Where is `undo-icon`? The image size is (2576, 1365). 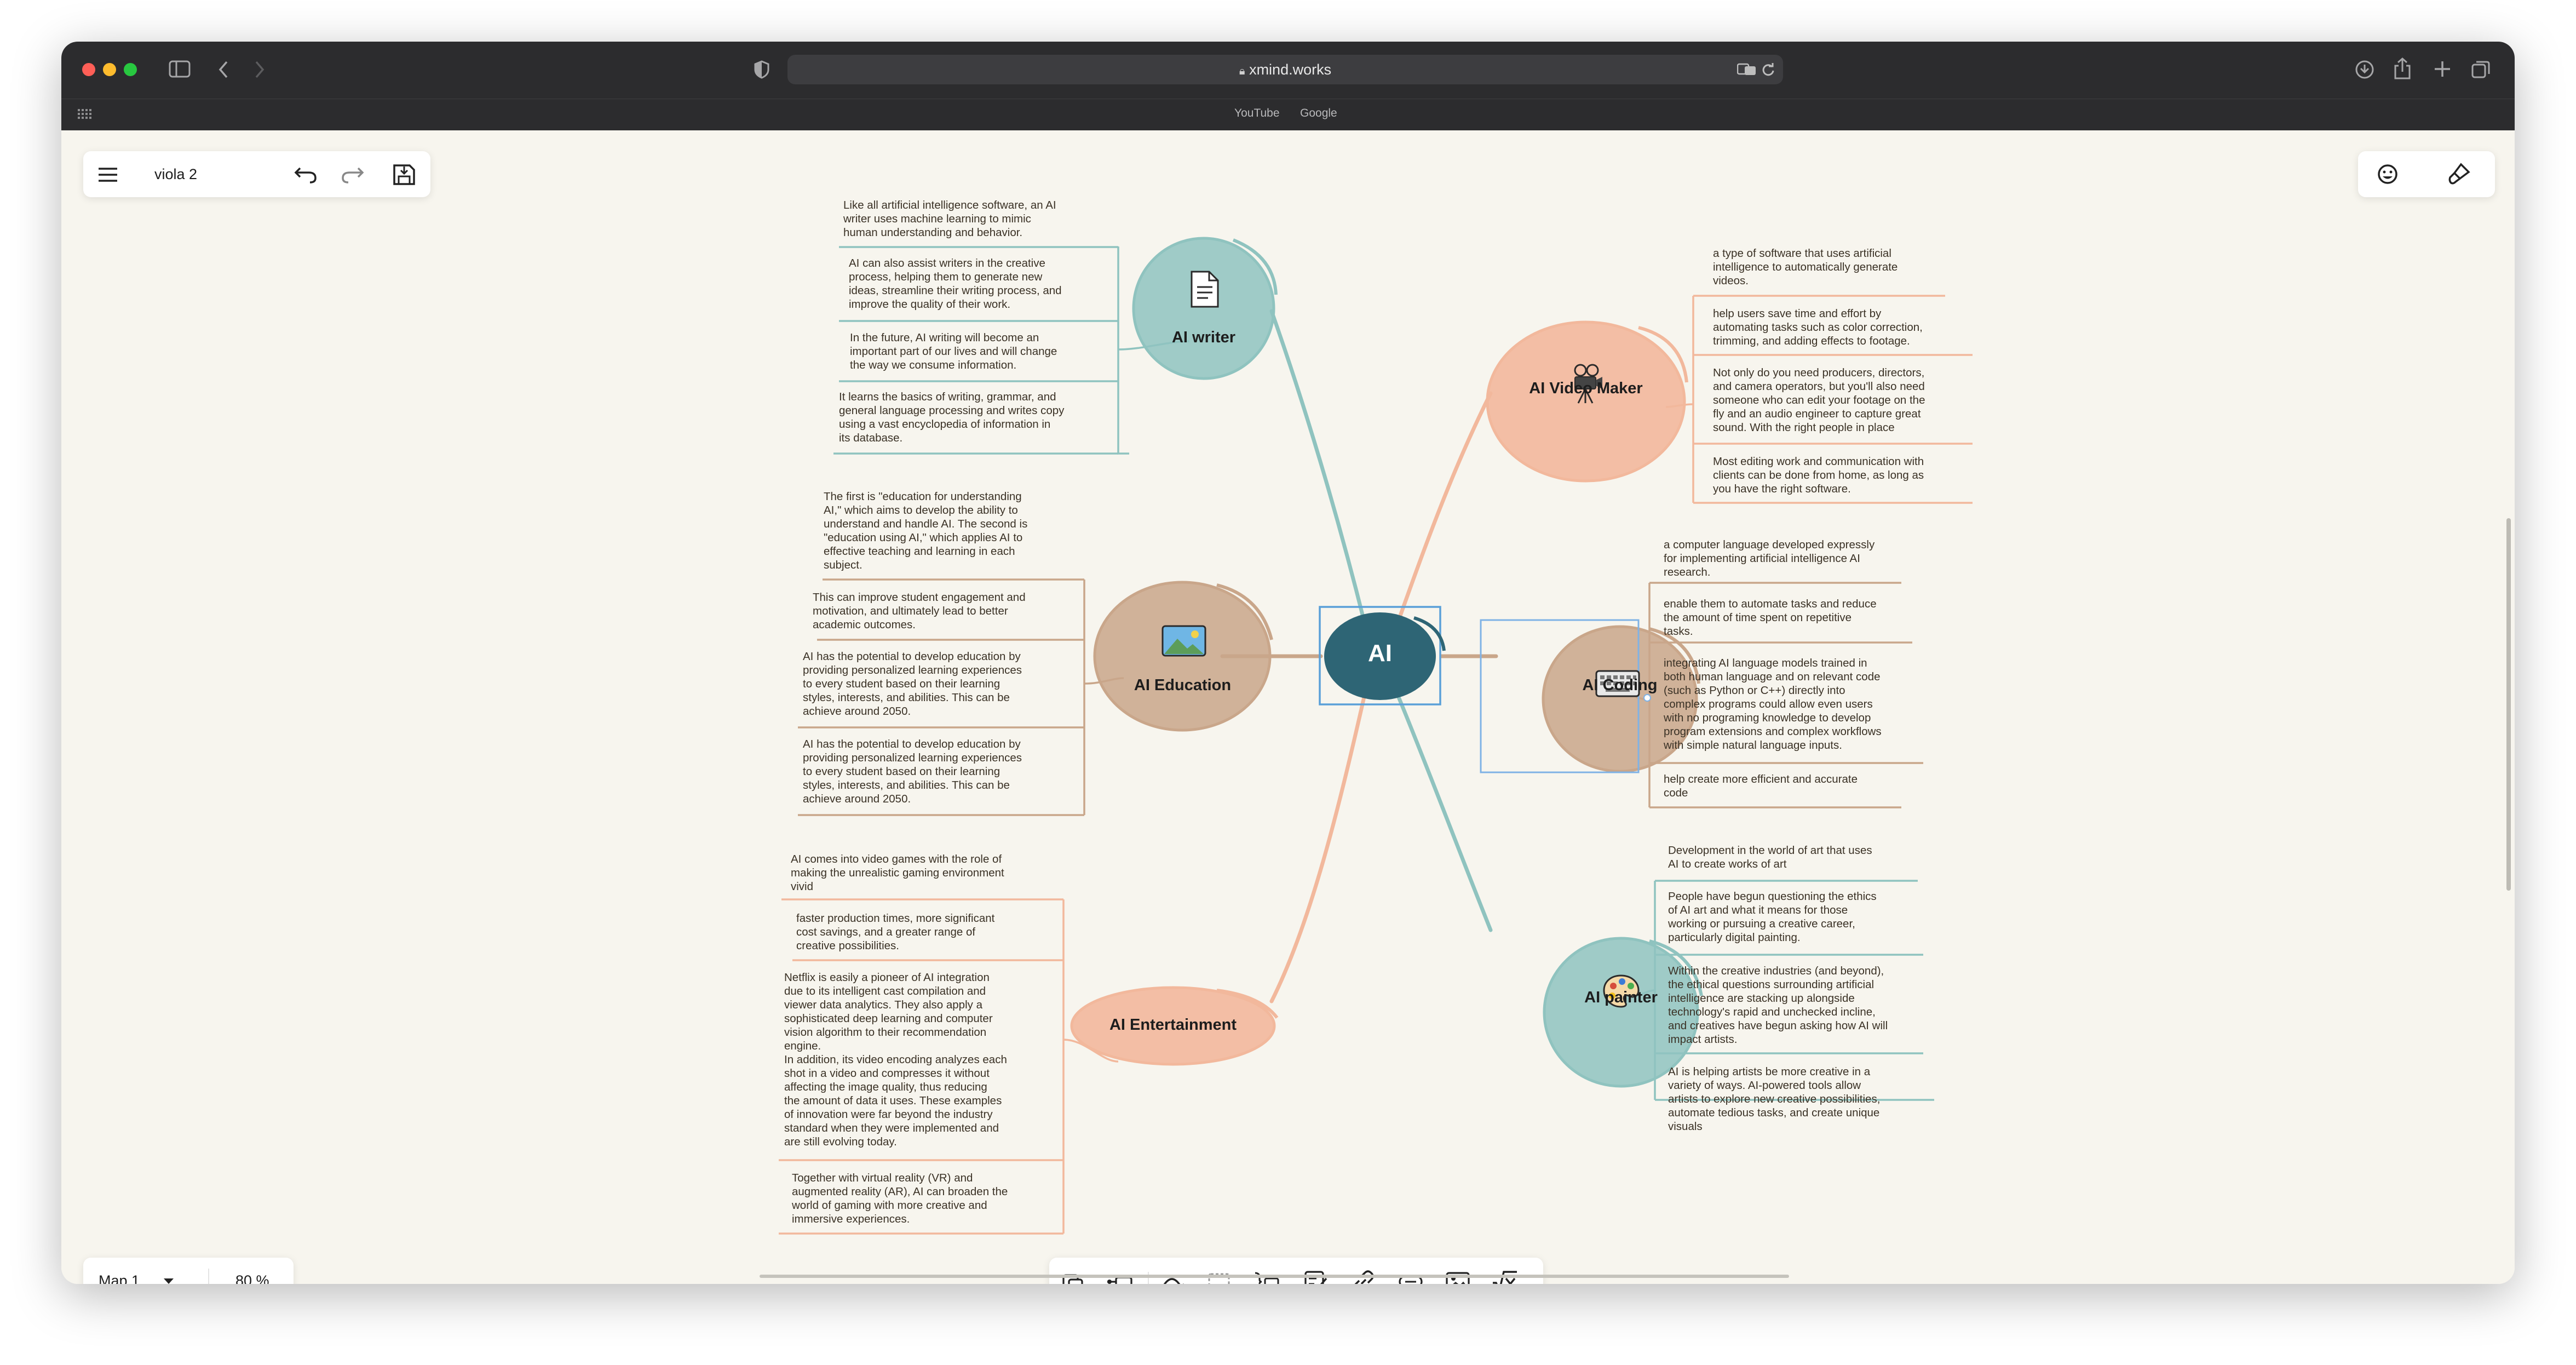 undo-icon is located at coordinates (306, 175).